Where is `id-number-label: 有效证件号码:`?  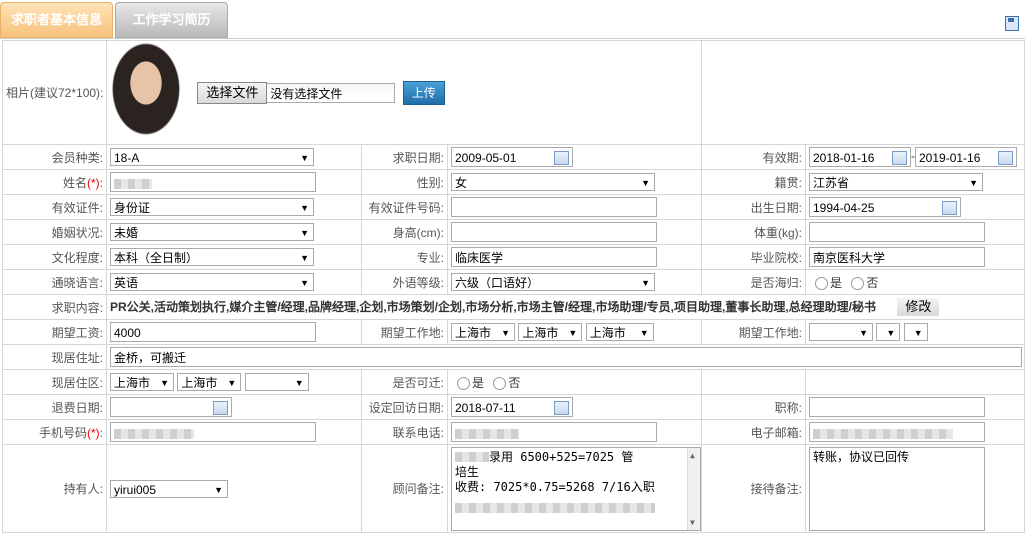
id-number-label: 有效证件号码: is located at coordinates (404, 207).